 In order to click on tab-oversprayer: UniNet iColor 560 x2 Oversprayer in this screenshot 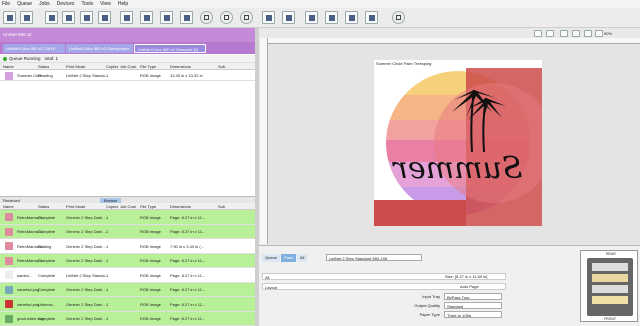, I will do `click(99, 48)`.